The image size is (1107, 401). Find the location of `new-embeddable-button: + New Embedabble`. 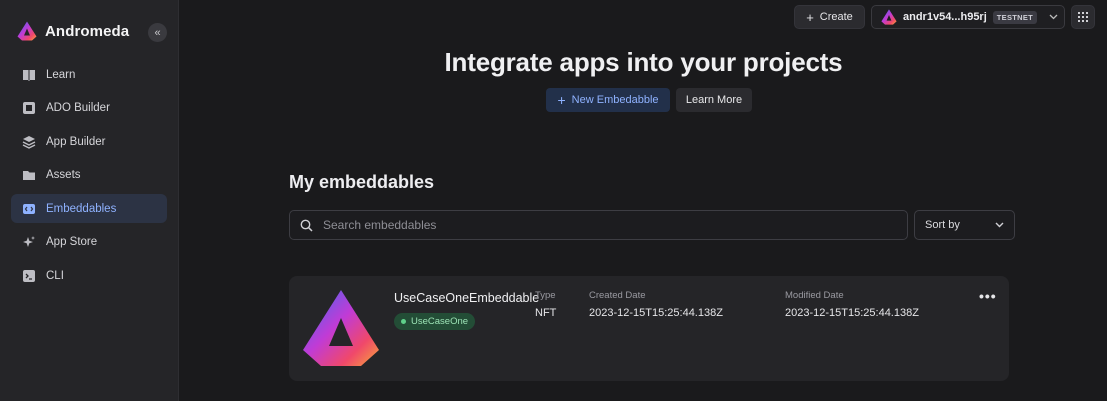

new-embeddable-button: + New Embedabble is located at coordinates (608, 100).